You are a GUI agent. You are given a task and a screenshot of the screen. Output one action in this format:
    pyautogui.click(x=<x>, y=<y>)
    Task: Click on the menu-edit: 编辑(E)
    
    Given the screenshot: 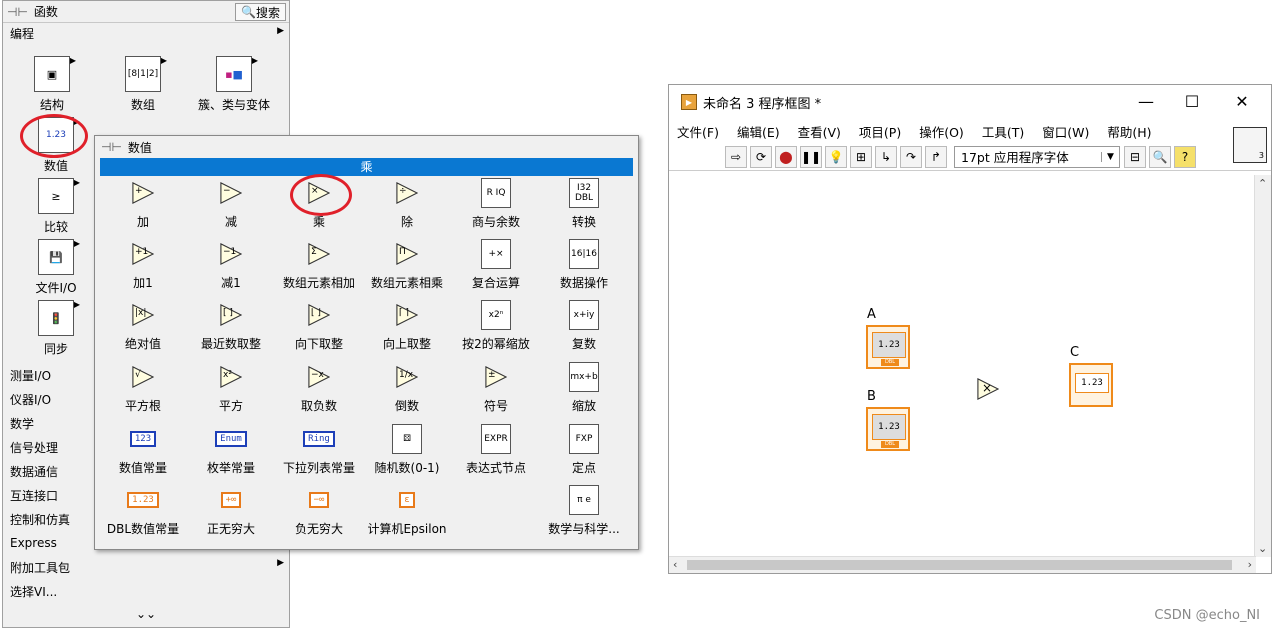 What is the action you would take?
    pyautogui.click(x=758, y=131)
    